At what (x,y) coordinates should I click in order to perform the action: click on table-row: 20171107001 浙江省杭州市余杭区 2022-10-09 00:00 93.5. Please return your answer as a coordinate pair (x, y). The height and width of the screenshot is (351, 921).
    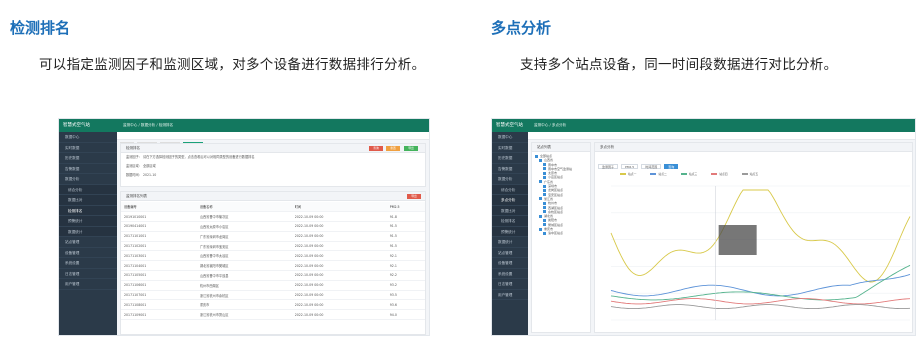
    Looking at the image, I should click on (273, 295).